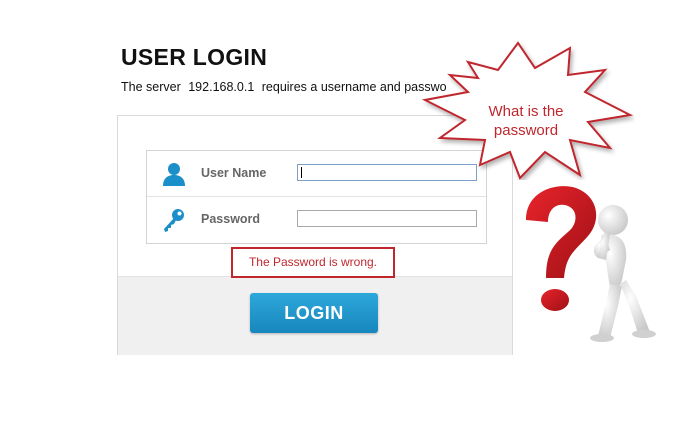 This screenshot has height=422, width=690. Describe the element at coordinates (221, 87) in the screenshot. I see `server-ip: 192.168.0.1` at that location.